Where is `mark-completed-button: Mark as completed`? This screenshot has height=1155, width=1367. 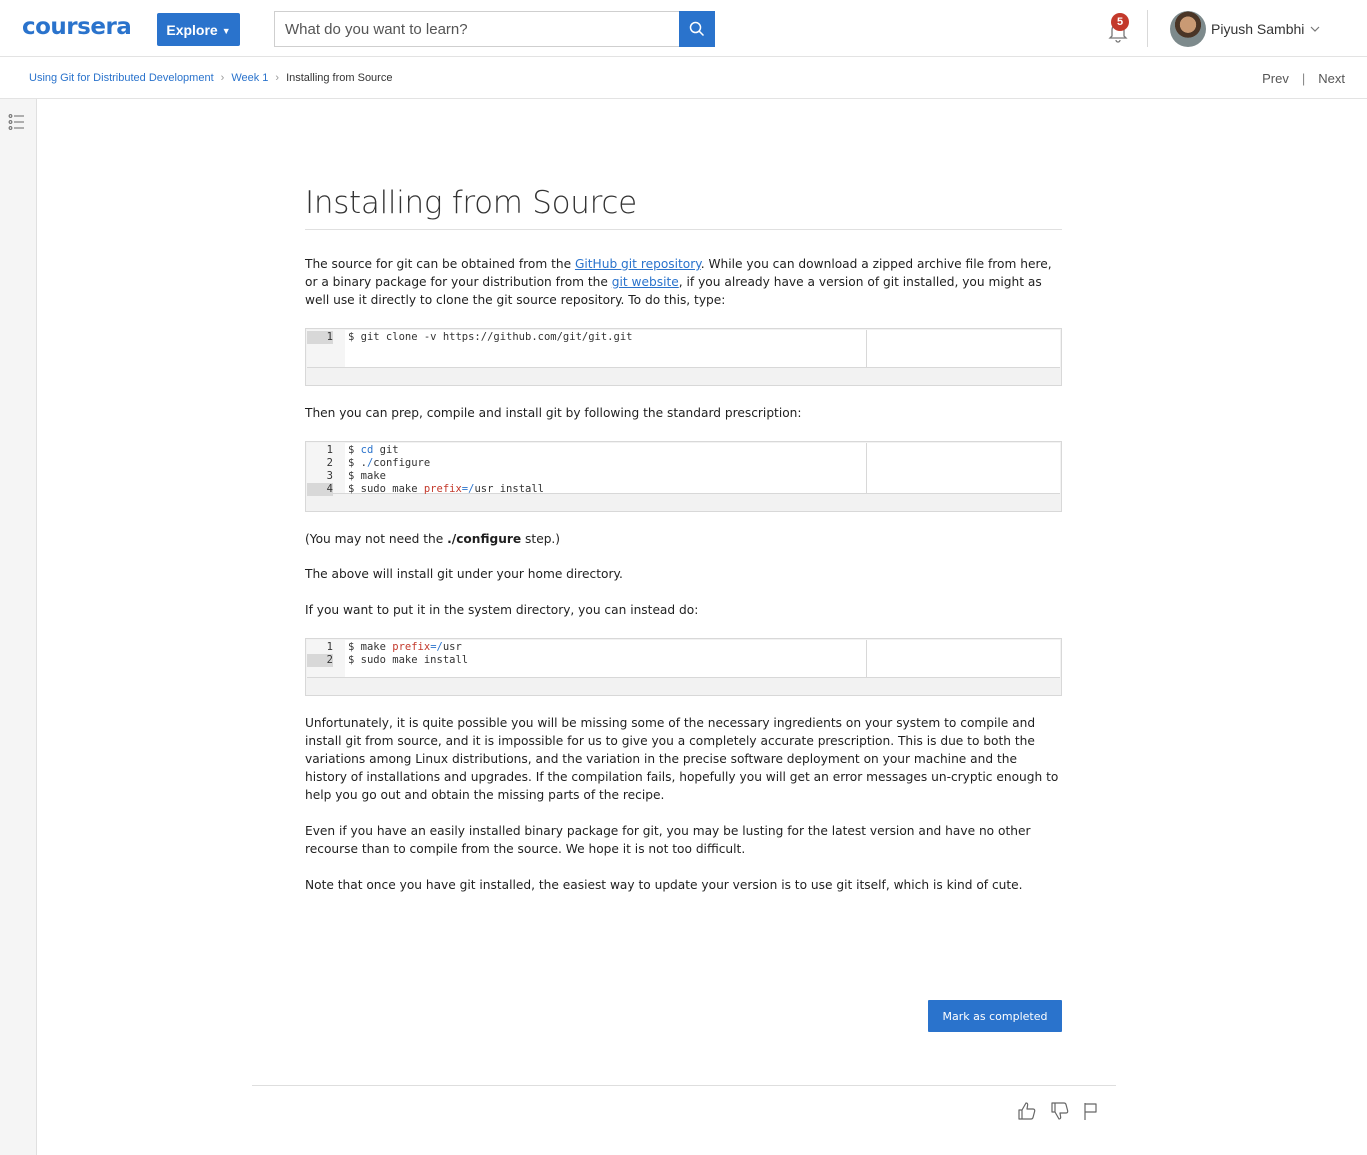
mark-completed-button: Mark as completed is located at coordinates (995, 1016).